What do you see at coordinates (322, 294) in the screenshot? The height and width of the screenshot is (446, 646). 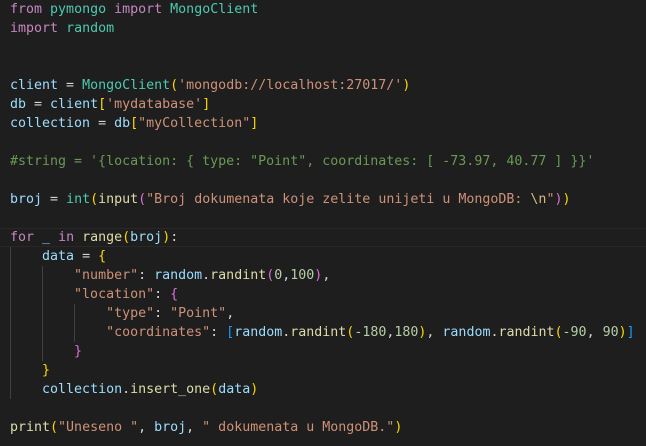 I see `code-line: "location": {` at bounding box center [322, 294].